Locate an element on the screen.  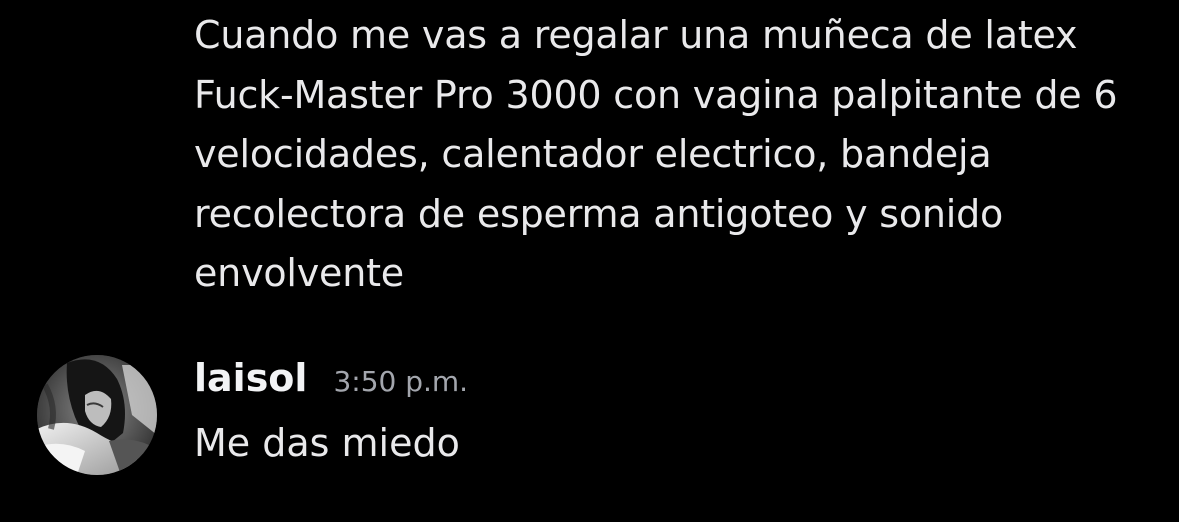
timestamp: 3:50 p.m. is located at coordinates (400, 381).